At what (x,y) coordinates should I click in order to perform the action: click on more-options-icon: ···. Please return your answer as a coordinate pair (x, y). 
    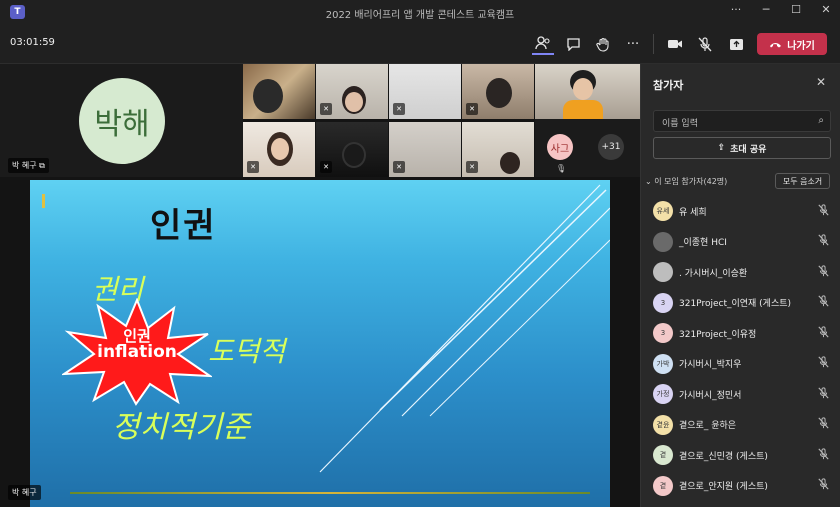
    Looking at the image, I should click on (736, 9).